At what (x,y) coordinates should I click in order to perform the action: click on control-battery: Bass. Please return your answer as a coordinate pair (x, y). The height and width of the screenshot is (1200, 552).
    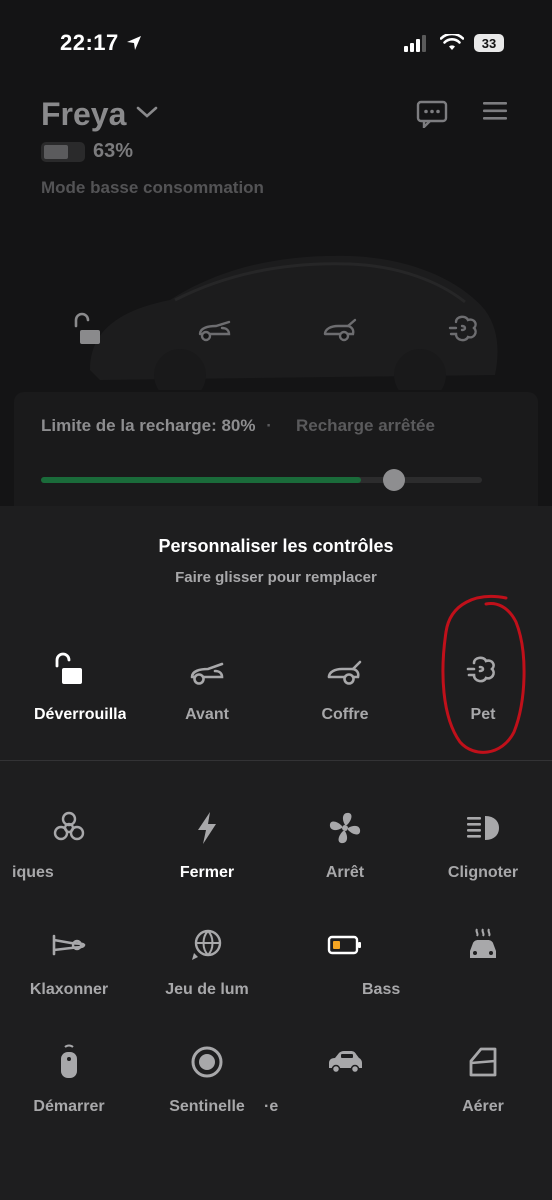
    Looking at the image, I should click on (345, 961).